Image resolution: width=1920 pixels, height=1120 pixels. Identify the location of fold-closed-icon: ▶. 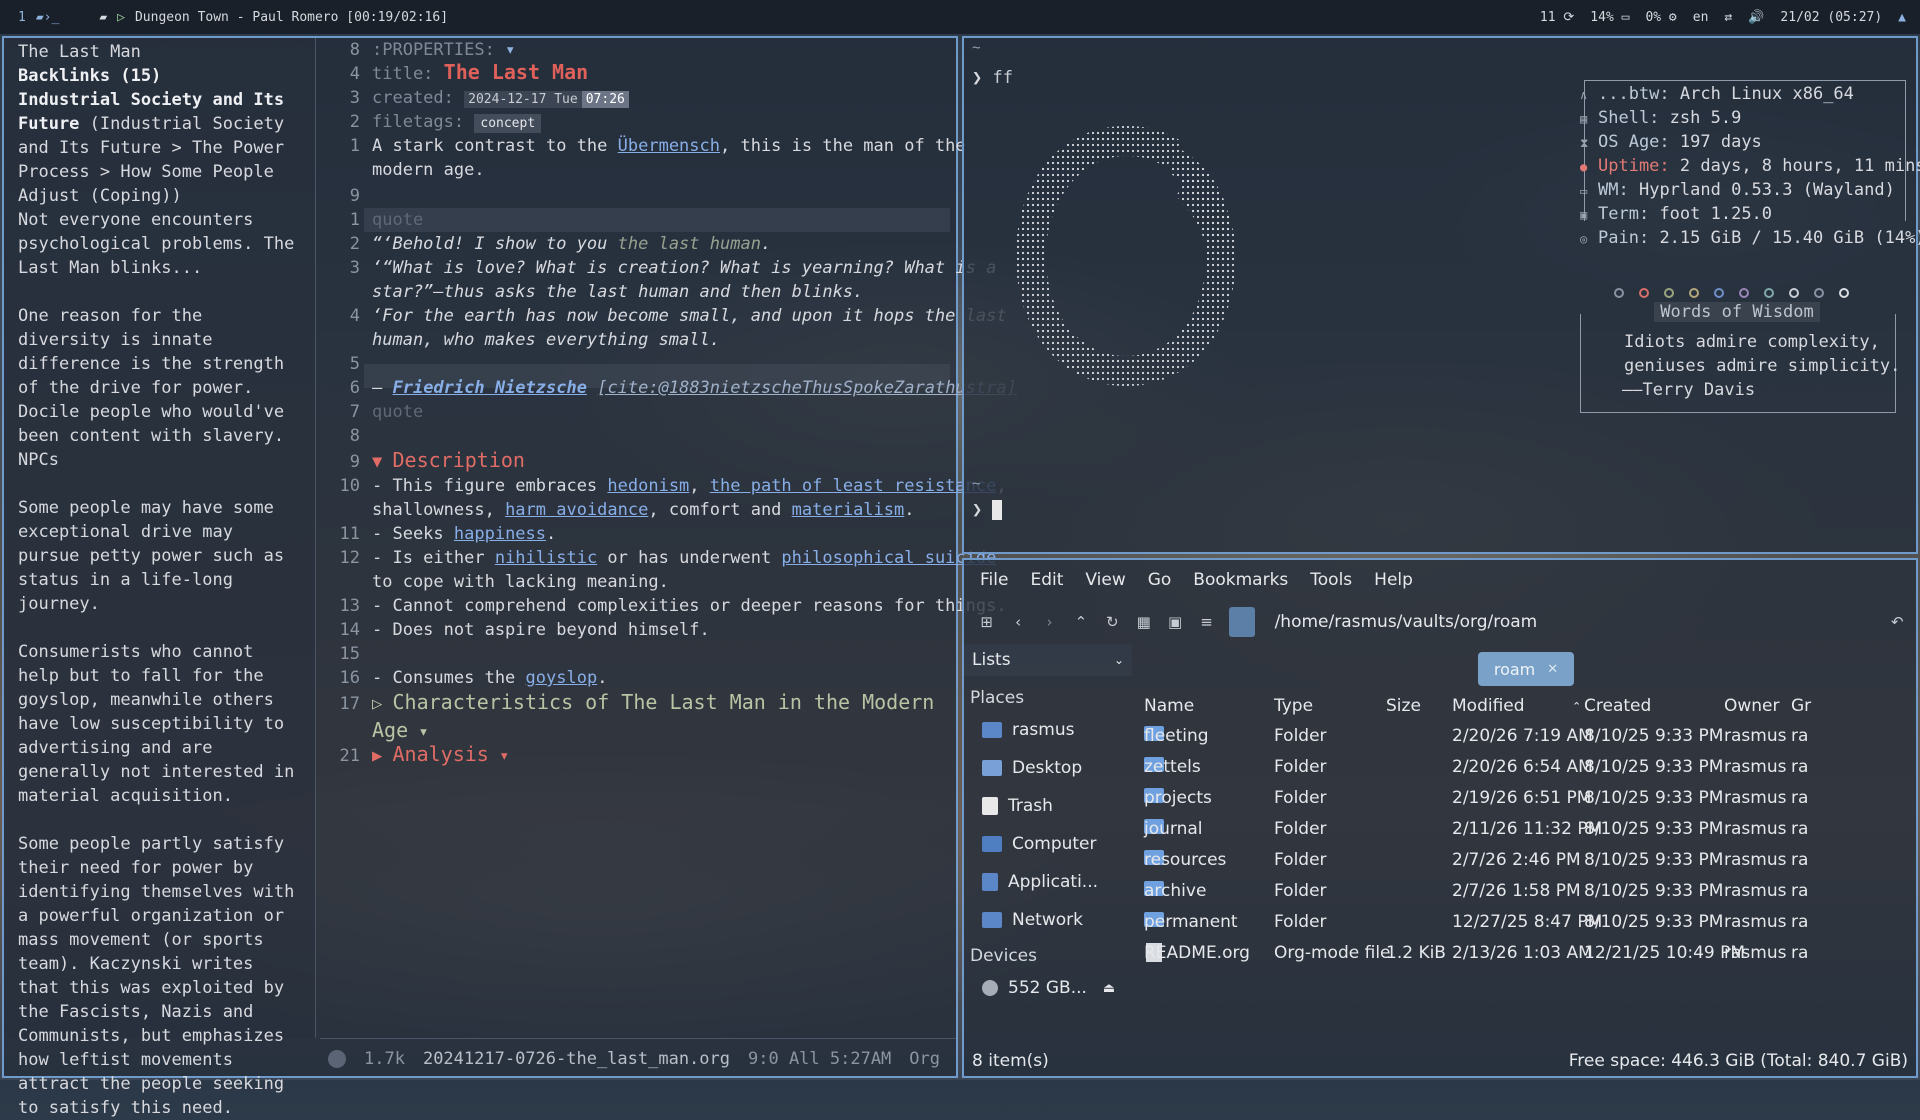
(377, 756).